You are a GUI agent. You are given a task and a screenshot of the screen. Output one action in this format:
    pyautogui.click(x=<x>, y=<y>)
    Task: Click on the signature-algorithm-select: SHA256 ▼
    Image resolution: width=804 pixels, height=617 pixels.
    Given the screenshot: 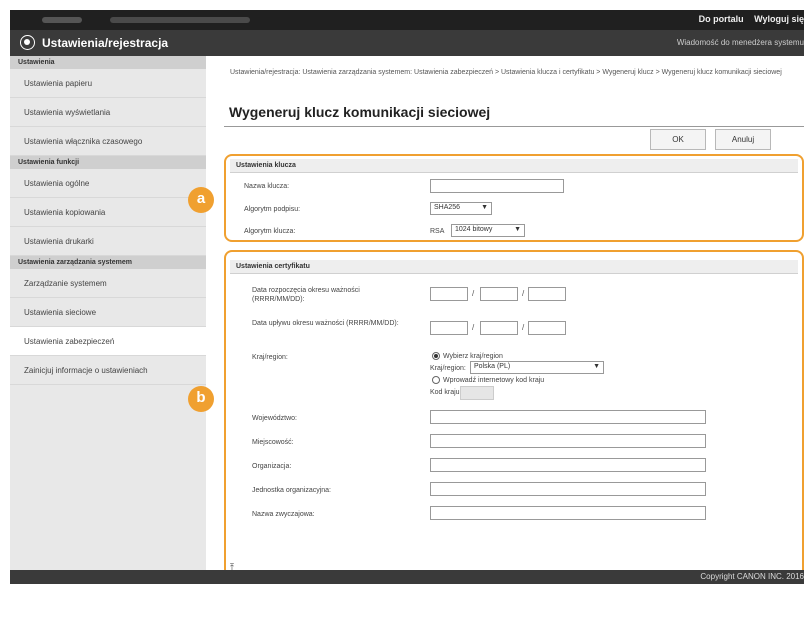 What is the action you would take?
    pyautogui.click(x=461, y=208)
    